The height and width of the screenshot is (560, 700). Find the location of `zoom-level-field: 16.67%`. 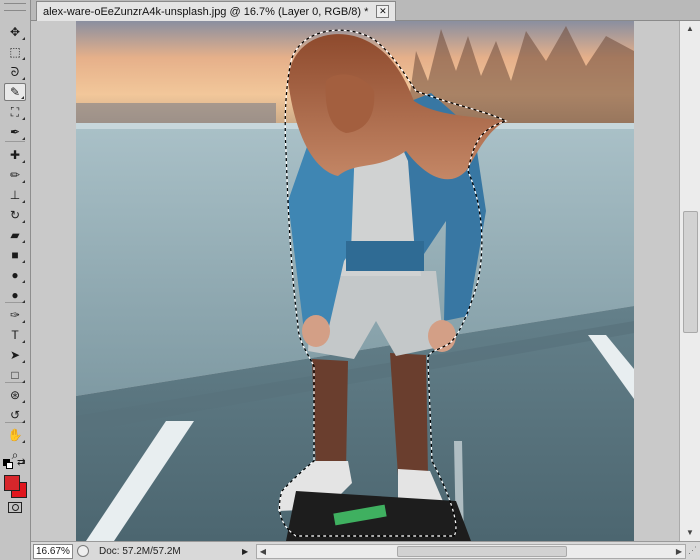

zoom-level-field: 16.67% is located at coordinates (53, 551).